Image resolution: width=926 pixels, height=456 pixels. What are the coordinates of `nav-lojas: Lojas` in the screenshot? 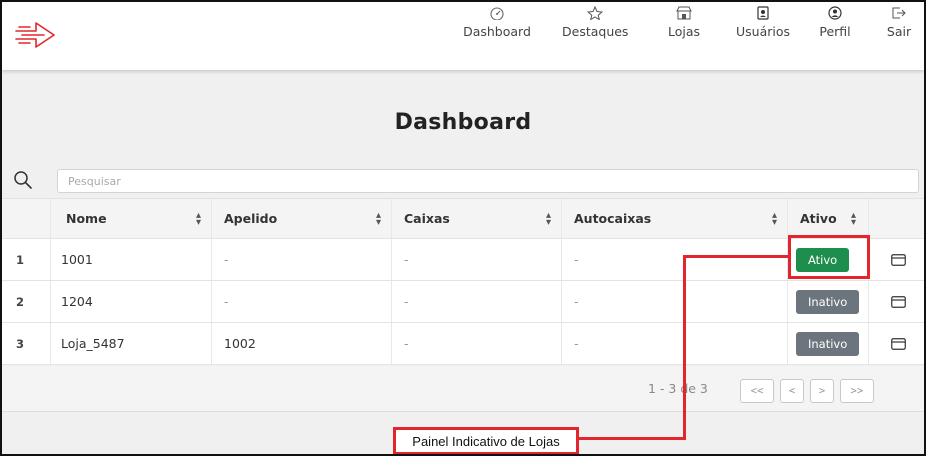 It's located at (684, 34).